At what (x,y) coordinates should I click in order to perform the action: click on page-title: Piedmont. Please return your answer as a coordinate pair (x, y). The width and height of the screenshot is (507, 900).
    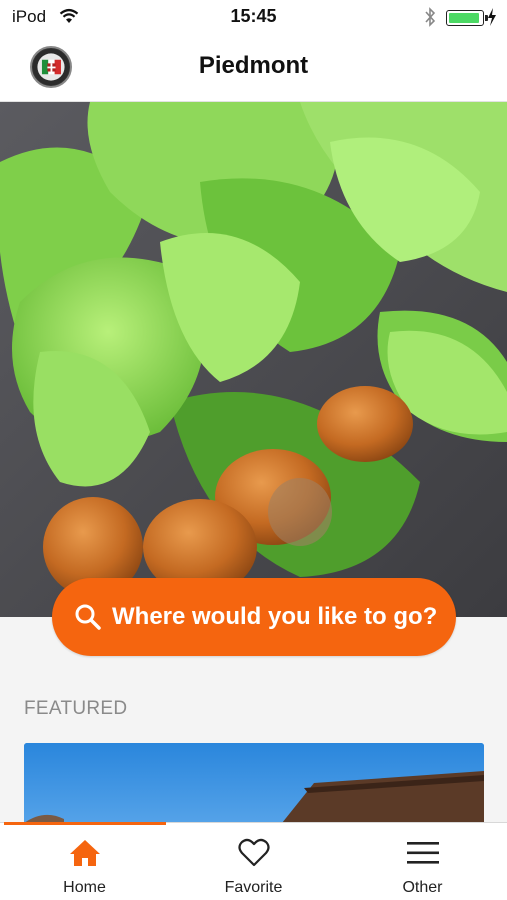
    Looking at the image, I should click on (253, 65).